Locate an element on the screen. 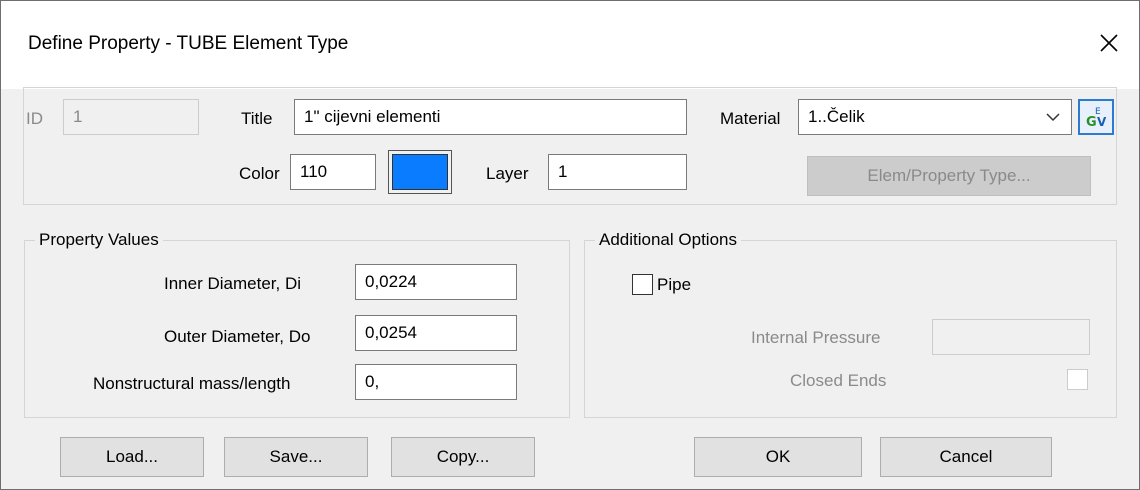 The width and height of the screenshot is (1140, 490). title-label: Title is located at coordinates (257, 118).